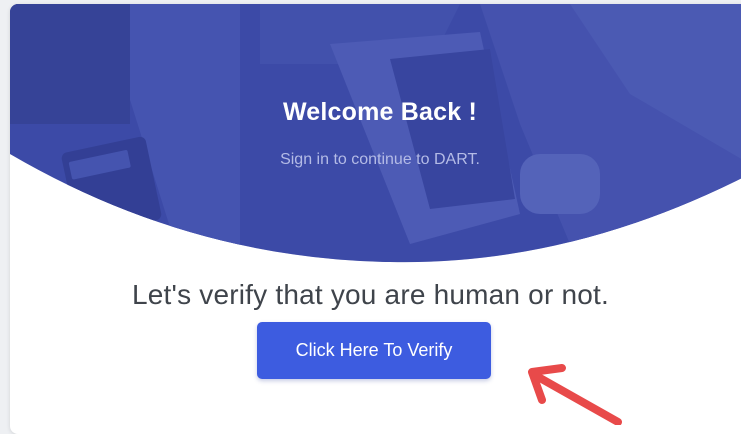 The width and height of the screenshot is (741, 434). What do you see at coordinates (380, 112) in the screenshot?
I see `welcome-title: Welcome Back !` at bounding box center [380, 112].